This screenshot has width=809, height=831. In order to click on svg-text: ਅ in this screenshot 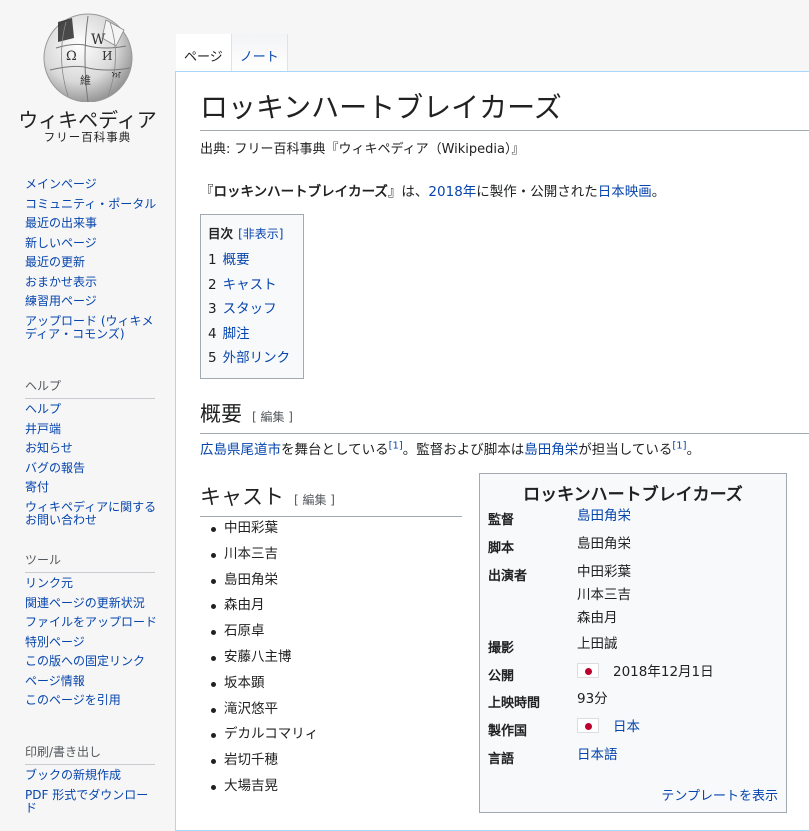, I will do `click(116, 75)`.